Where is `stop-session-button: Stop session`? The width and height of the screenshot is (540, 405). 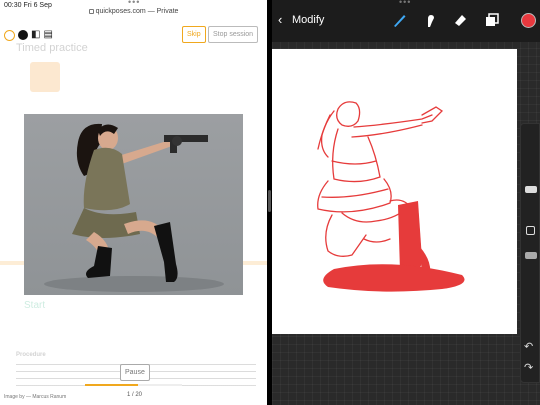
stop-session-button: Stop session is located at coordinates (233, 34).